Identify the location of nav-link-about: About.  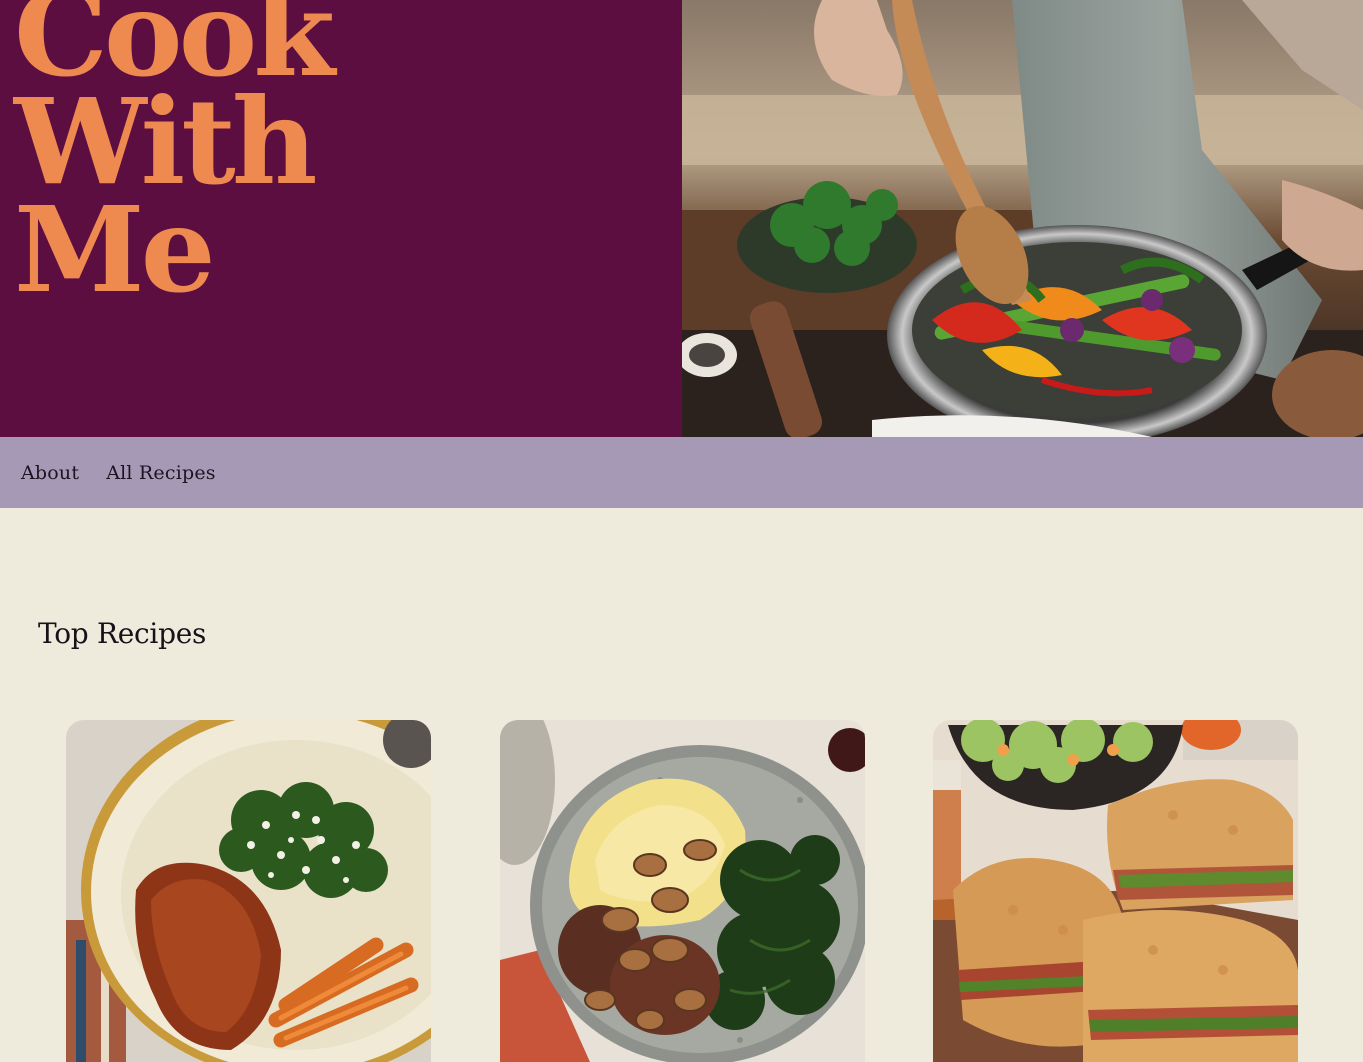
(50, 473).